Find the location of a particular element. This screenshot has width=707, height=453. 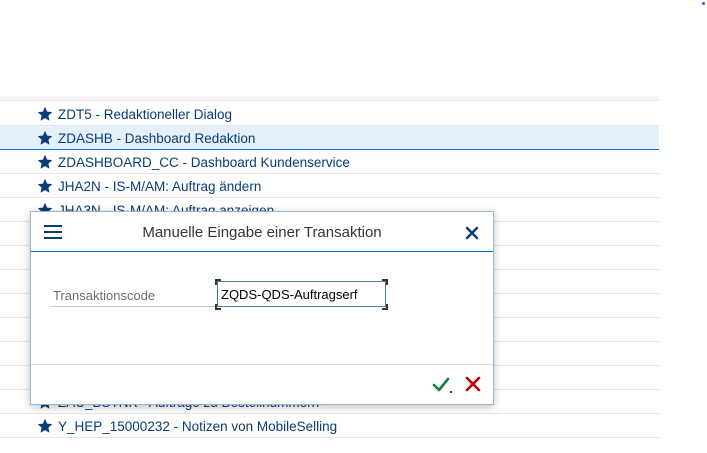

label-underline is located at coordinates (133, 306).